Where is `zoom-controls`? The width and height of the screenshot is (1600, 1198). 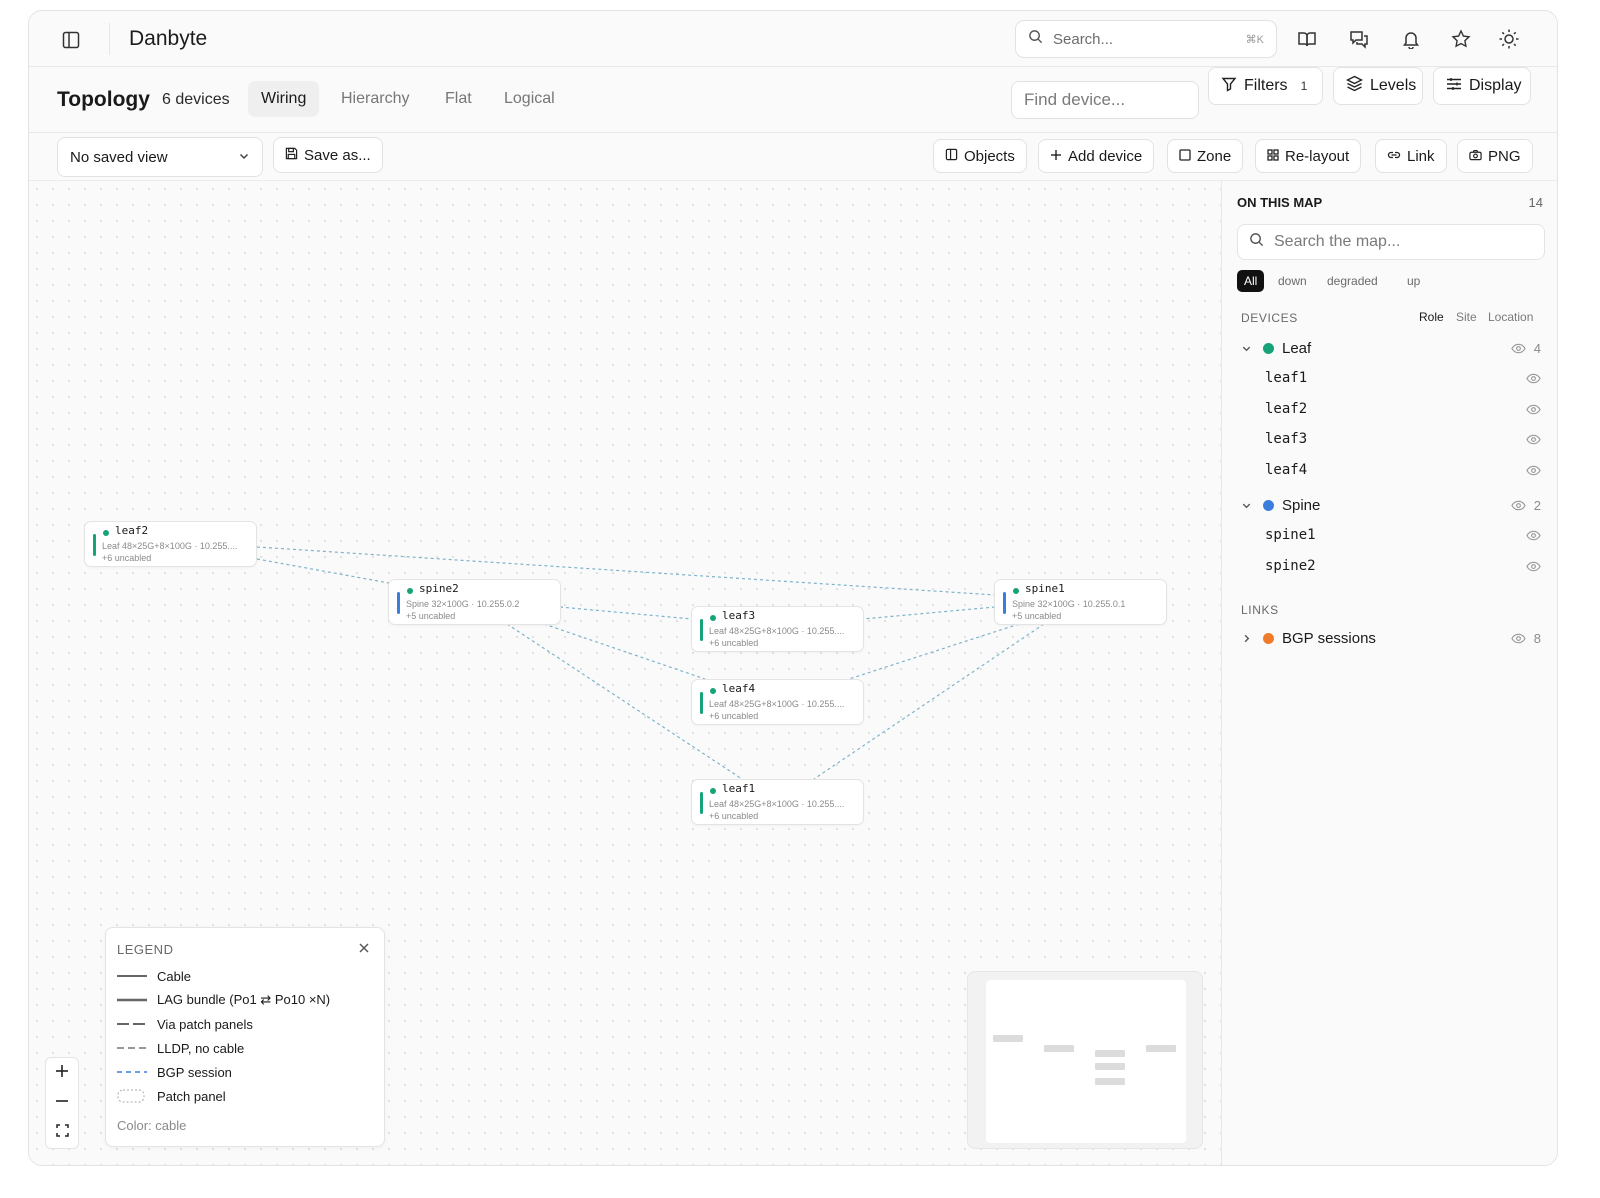
zoom-controls is located at coordinates (62, 1103).